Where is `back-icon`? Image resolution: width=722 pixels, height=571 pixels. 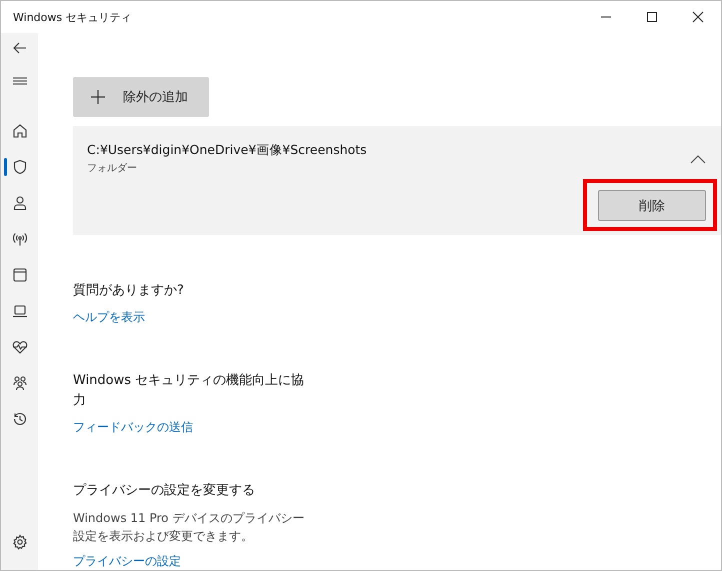 back-icon is located at coordinates (20, 48).